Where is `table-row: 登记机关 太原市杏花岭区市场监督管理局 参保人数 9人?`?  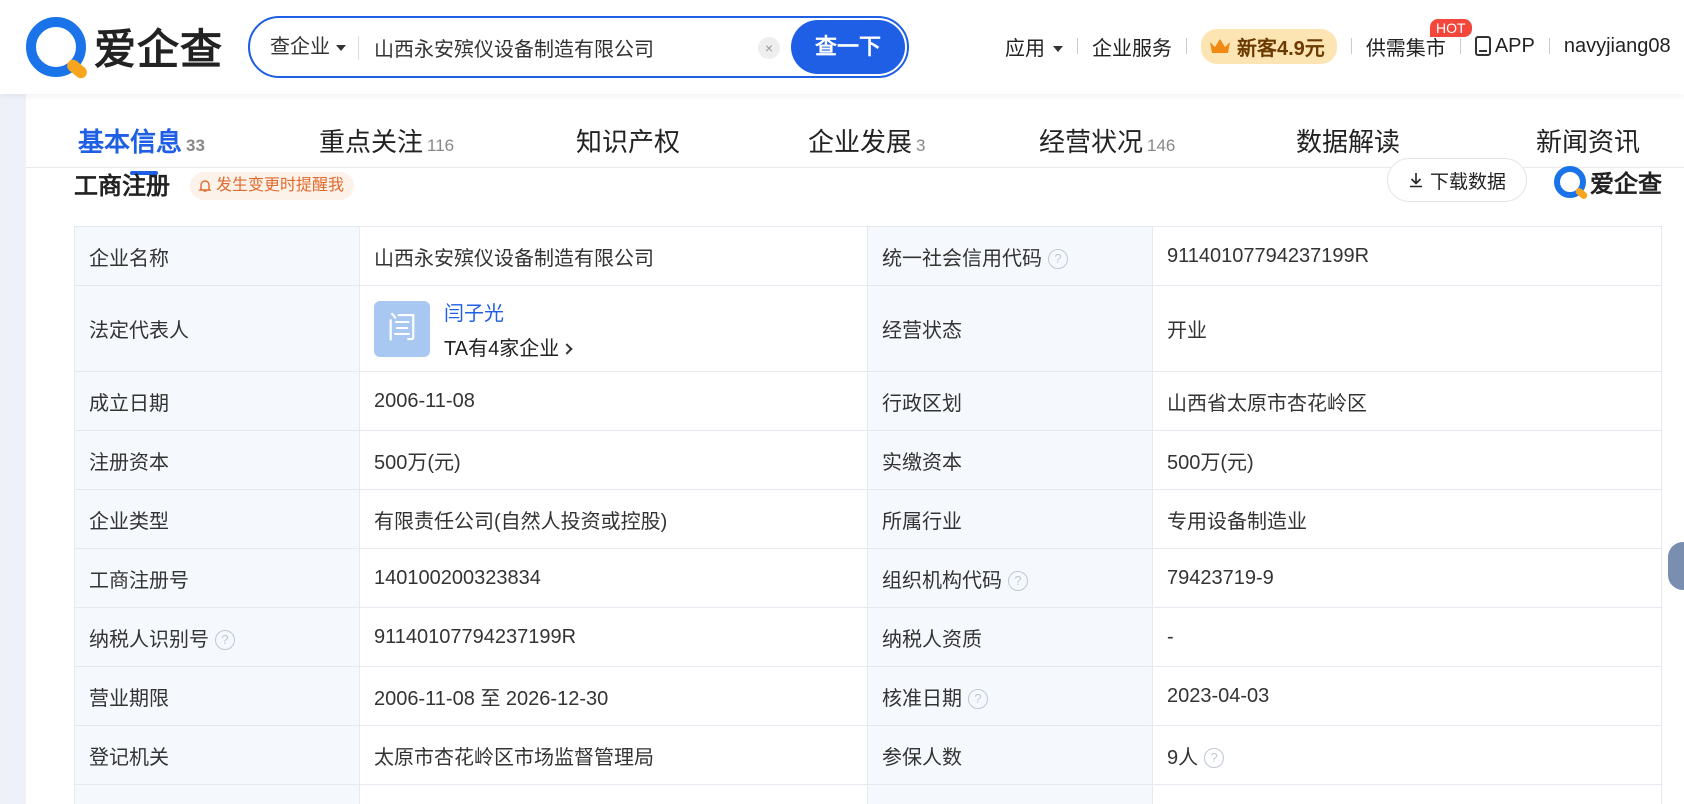
table-row: 登记机关 太原市杏花岭区市场监督管理局 参保人数 9人? is located at coordinates (868, 755).